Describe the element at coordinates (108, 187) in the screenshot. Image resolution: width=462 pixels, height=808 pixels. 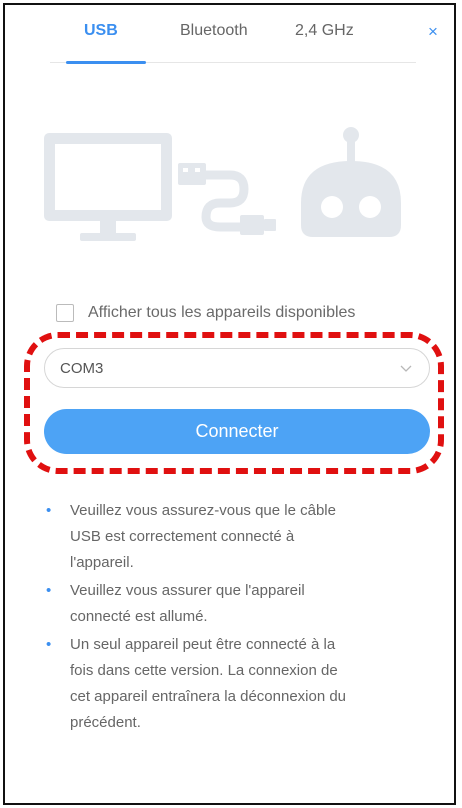
I see `monitor-icon` at that location.